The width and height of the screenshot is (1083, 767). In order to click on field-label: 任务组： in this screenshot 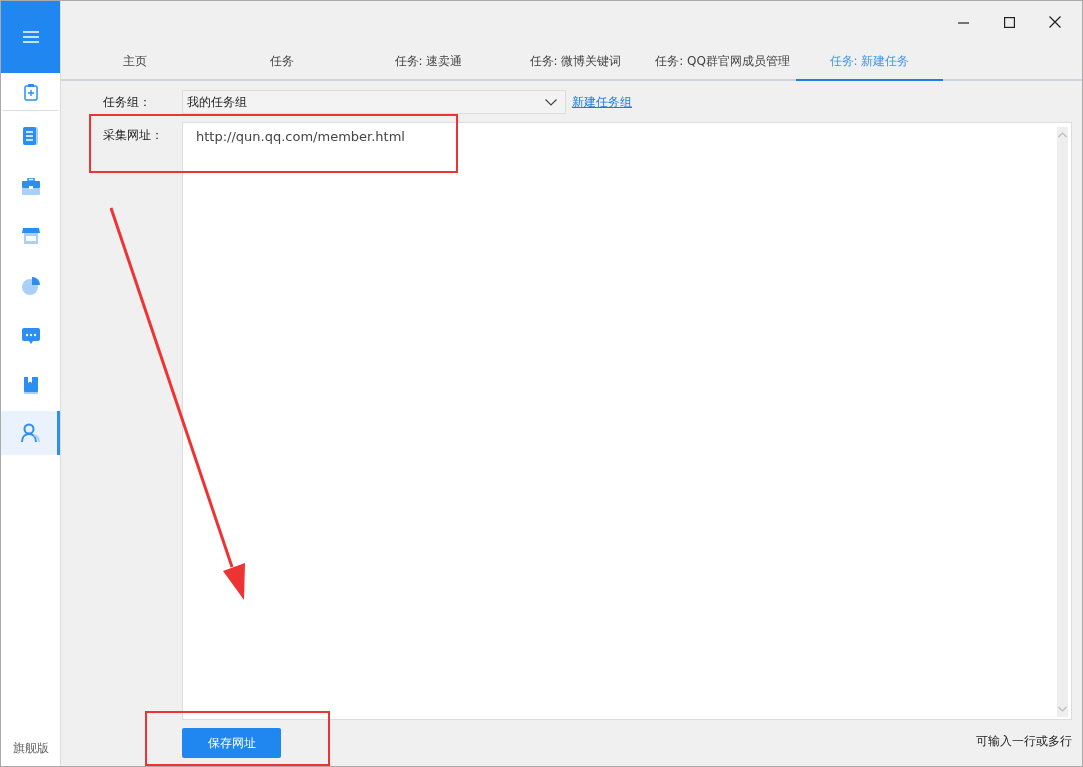, I will do `click(127, 102)`.